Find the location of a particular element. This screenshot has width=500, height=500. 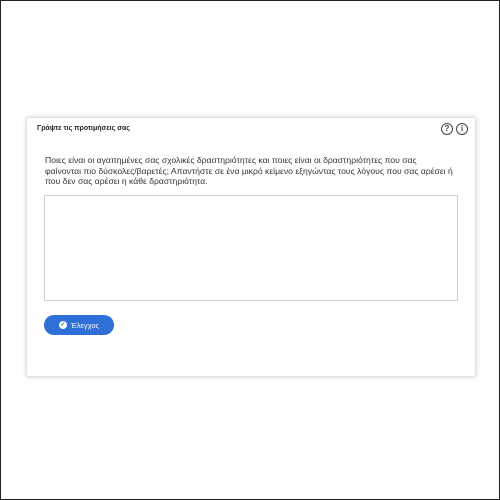

info-icon: i is located at coordinates (462, 129).